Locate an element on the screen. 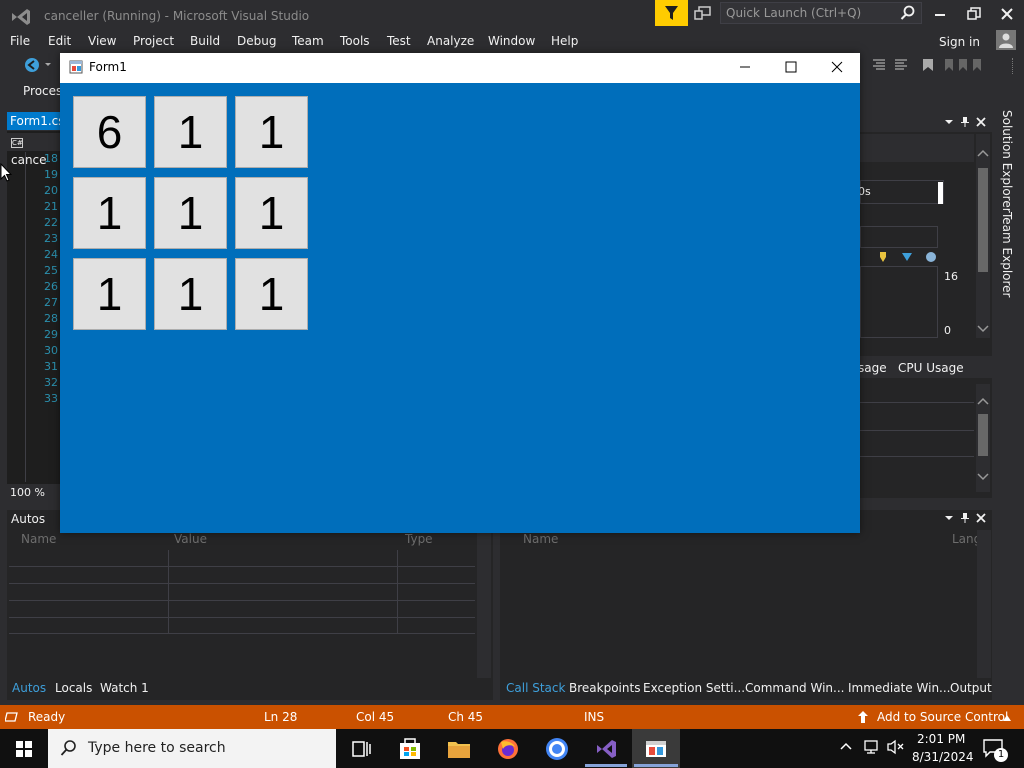  minimize-icon is located at coordinates (940, 14).